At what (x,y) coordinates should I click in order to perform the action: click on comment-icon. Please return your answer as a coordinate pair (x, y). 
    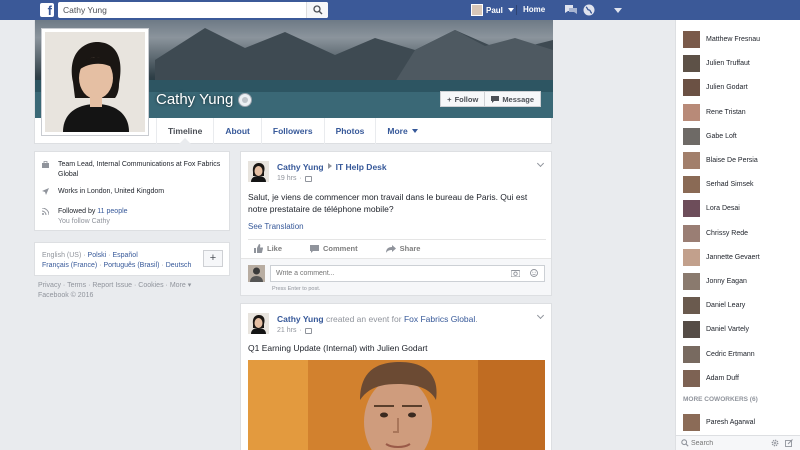
    Looking at the image, I should click on (315, 248).